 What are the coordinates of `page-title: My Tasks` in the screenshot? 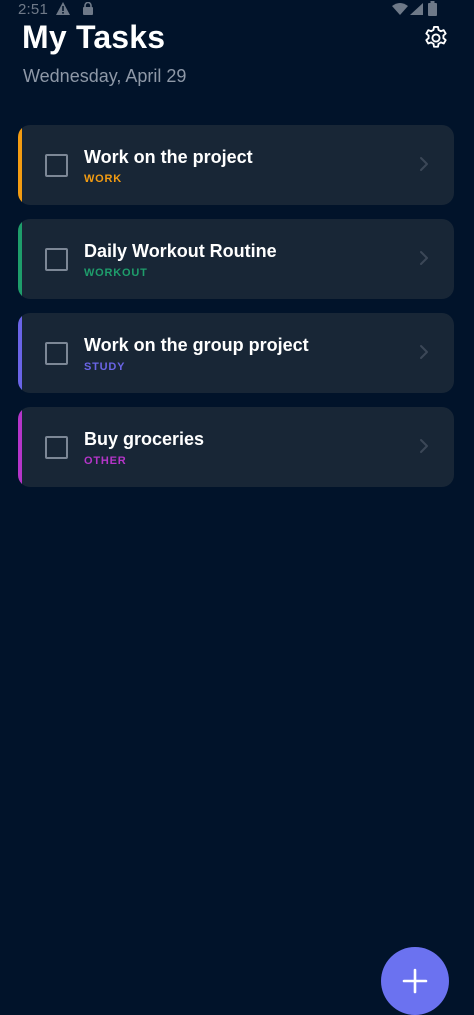 It's located at (94, 37).